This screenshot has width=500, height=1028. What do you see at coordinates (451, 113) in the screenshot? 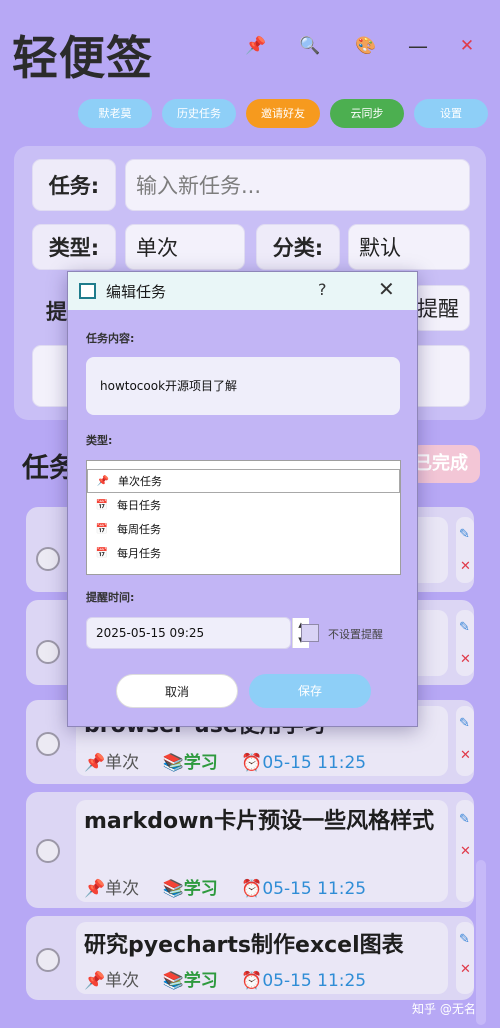
I see `settings-button: 设置` at bounding box center [451, 113].